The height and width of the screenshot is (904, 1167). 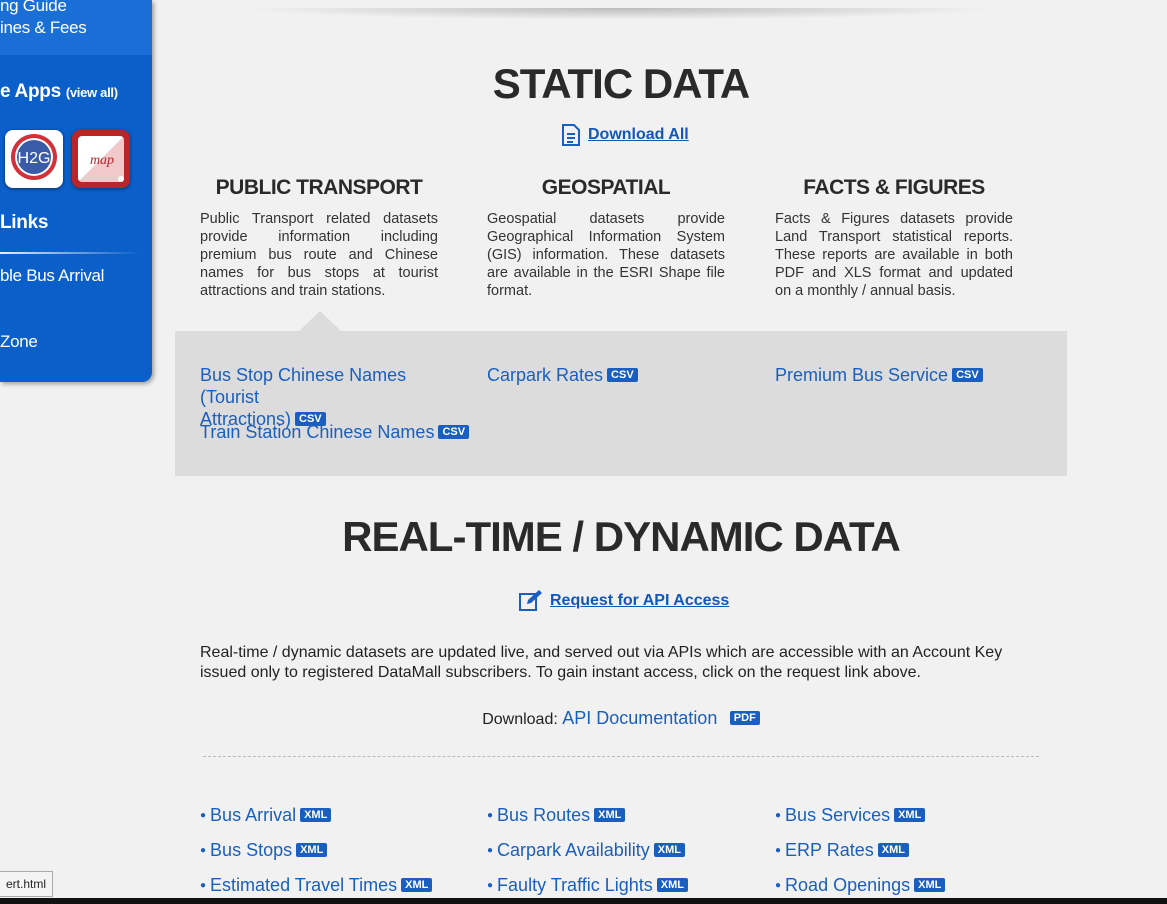 I want to click on api-documentation-link: API Documentation, so click(x=639, y=718).